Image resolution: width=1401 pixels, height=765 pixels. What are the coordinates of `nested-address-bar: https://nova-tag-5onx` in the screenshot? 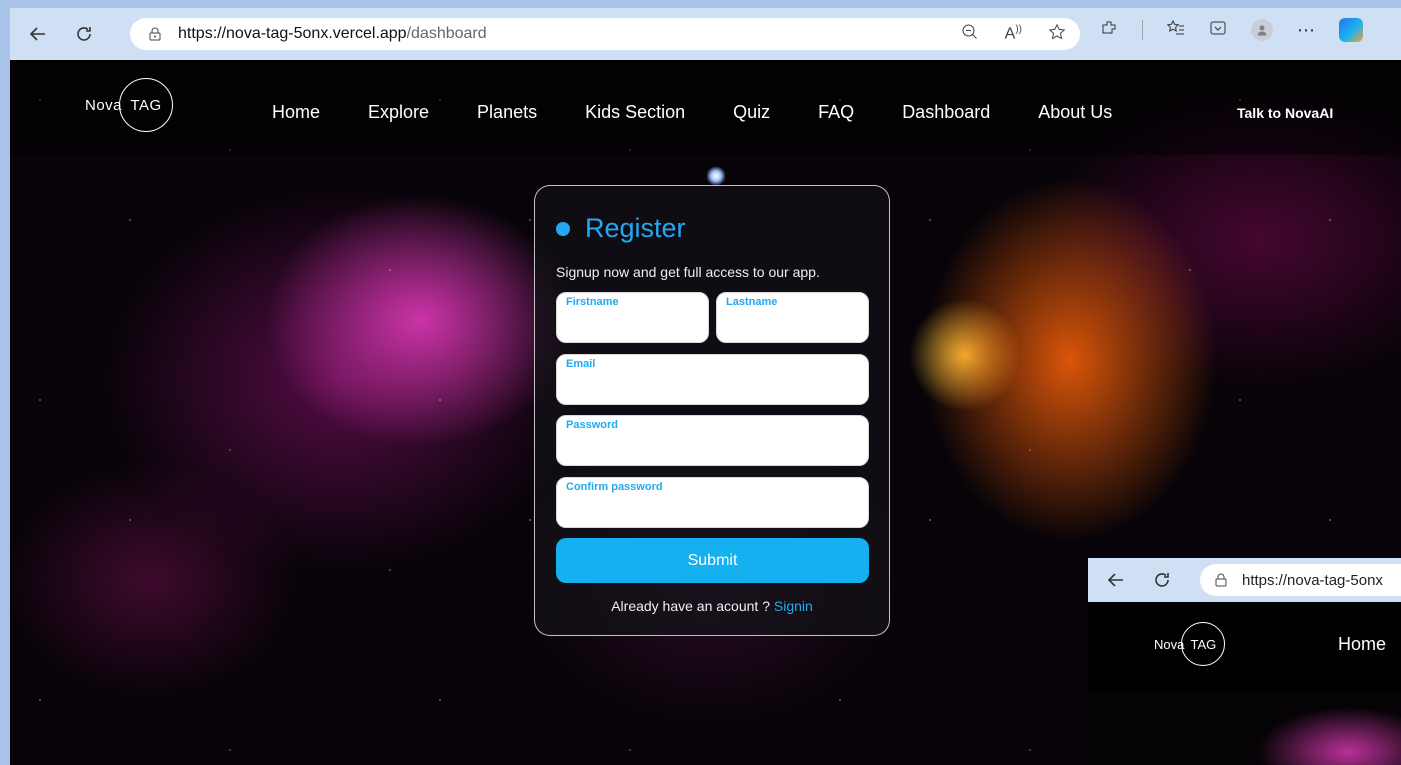 It's located at (1300, 580).